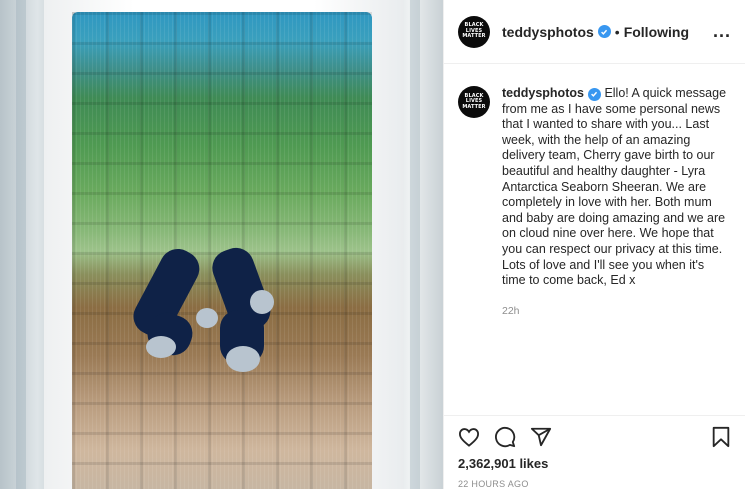 The width and height of the screenshot is (745, 489). Describe the element at coordinates (594, 452) in the screenshot. I see `post-footer: 2,362,901 likes 22 HOURS AGO` at that location.